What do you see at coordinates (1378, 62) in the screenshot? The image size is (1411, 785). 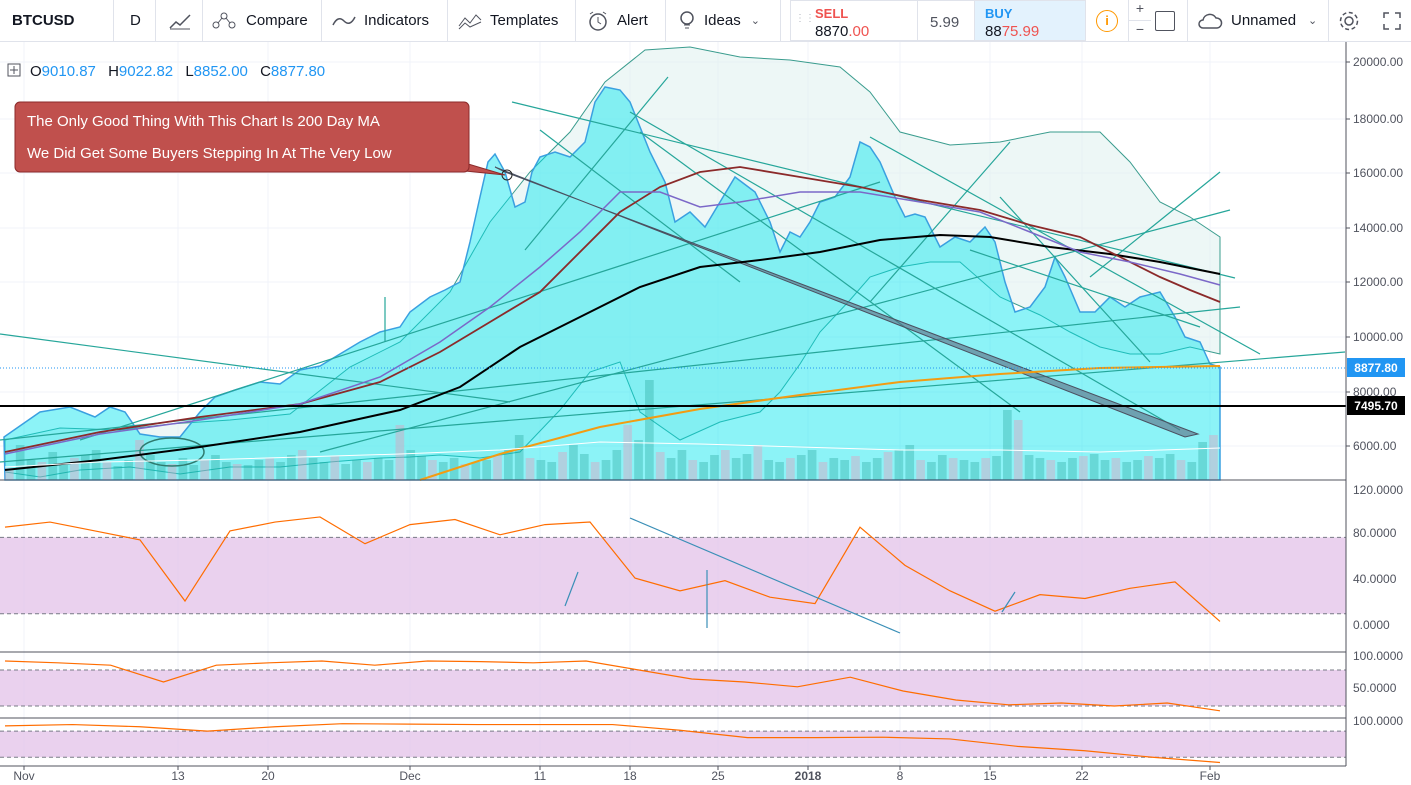 I see `price-tick-label: 20000.00` at bounding box center [1378, 62].